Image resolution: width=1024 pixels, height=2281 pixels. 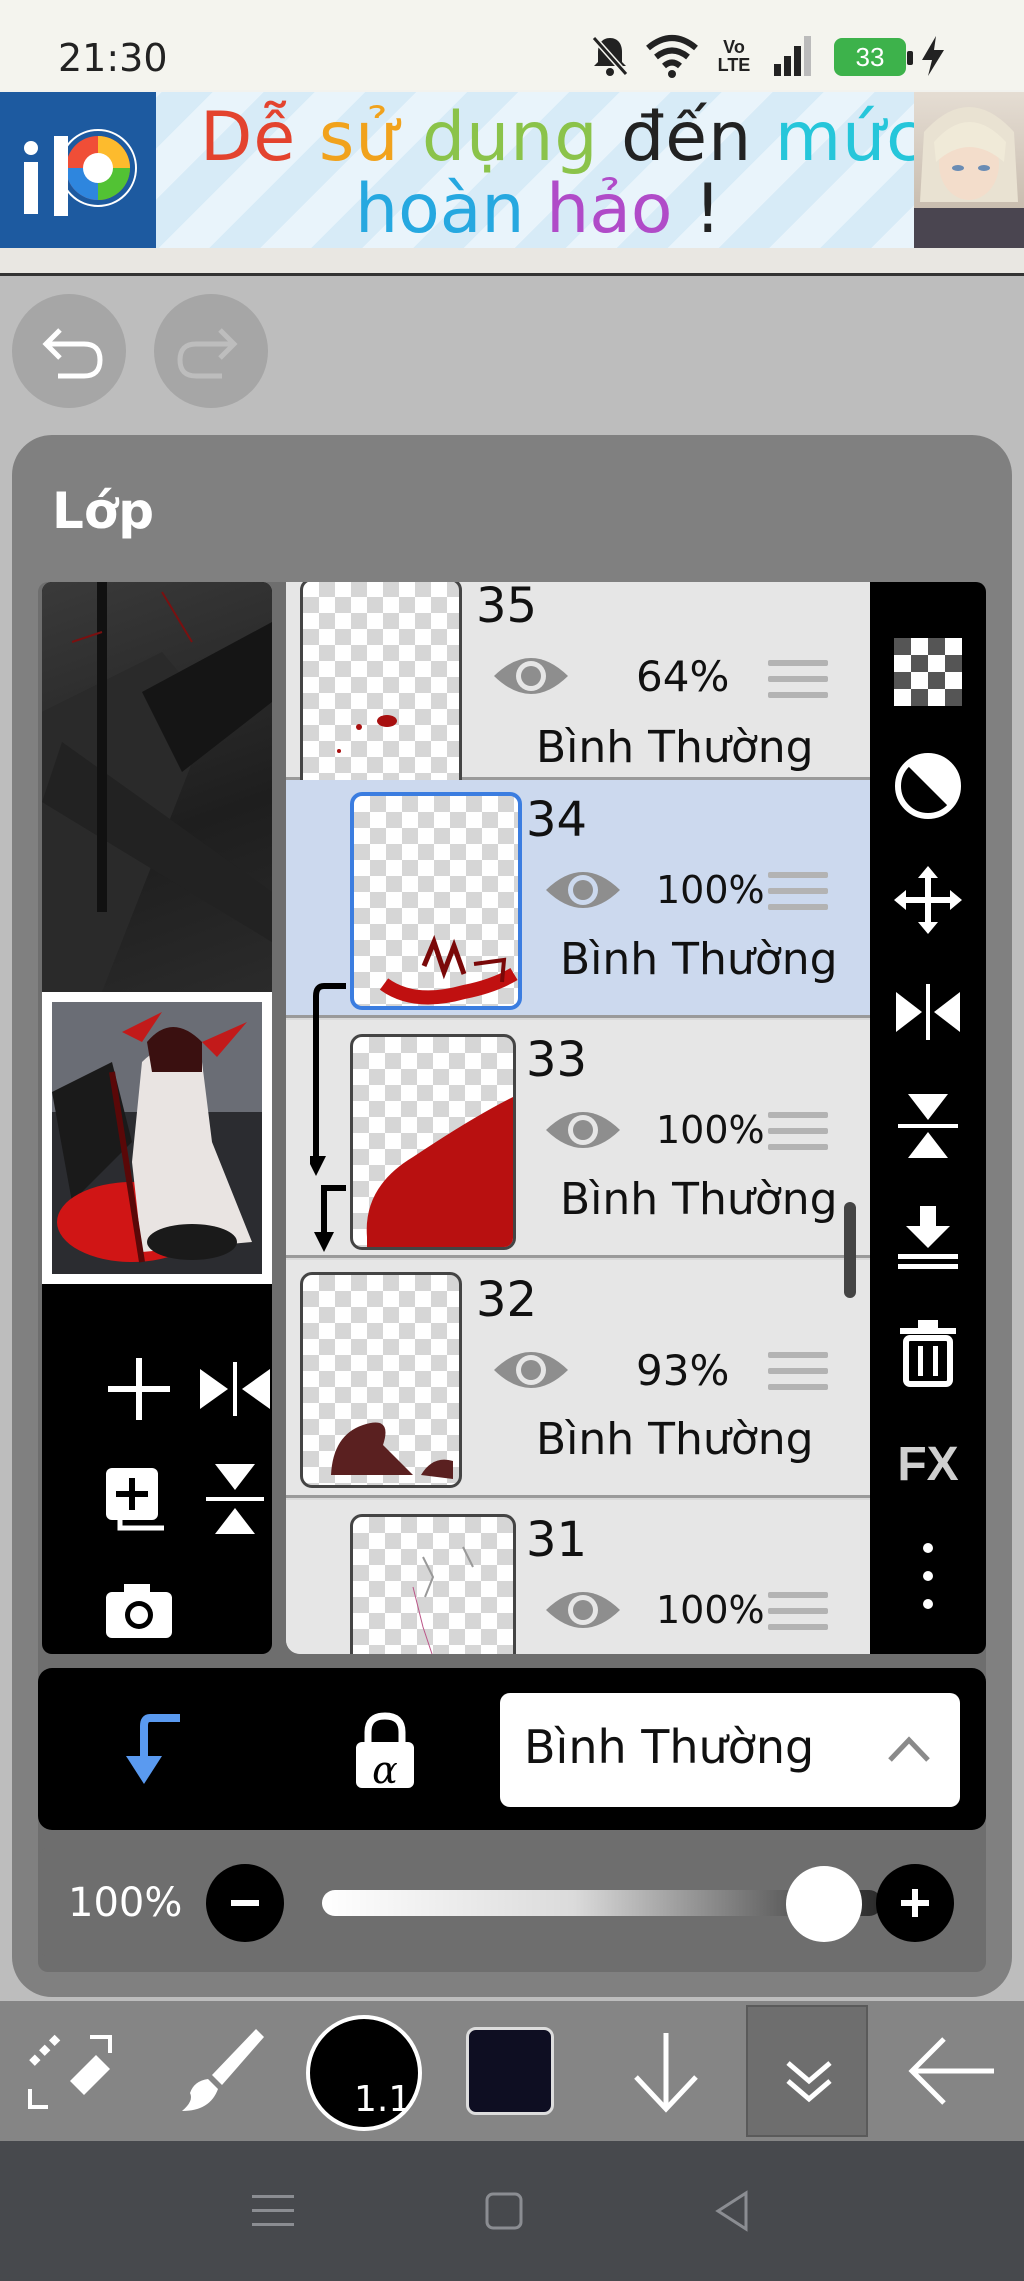 I want to click on contrast-icon, so click(x=928, y=786).